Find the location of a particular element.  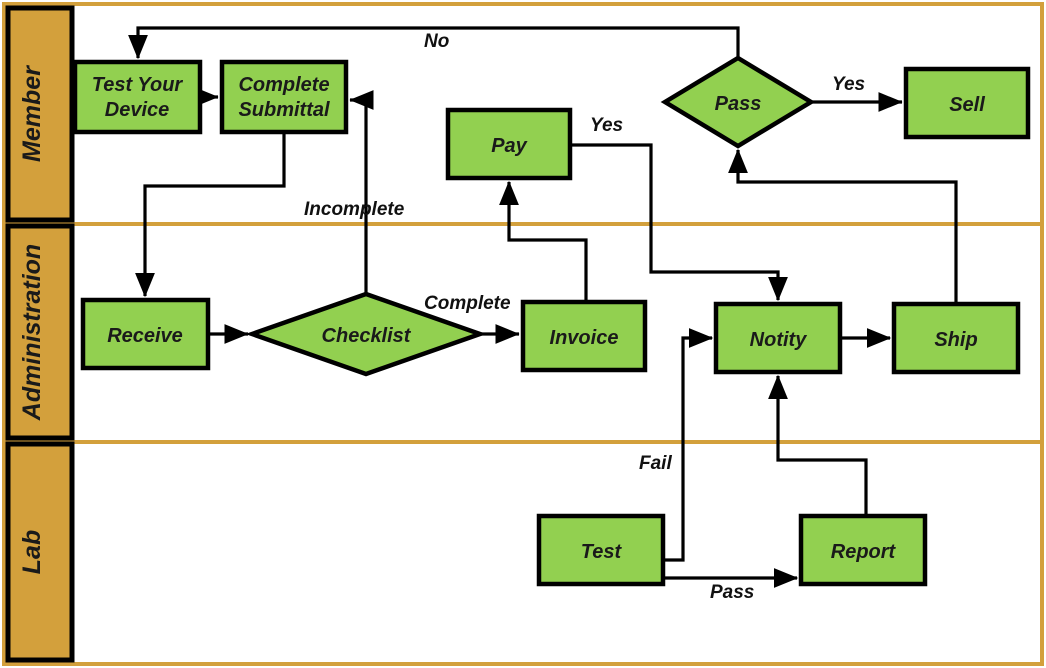

node-sell: Sell is located at coordinates (967, 103).